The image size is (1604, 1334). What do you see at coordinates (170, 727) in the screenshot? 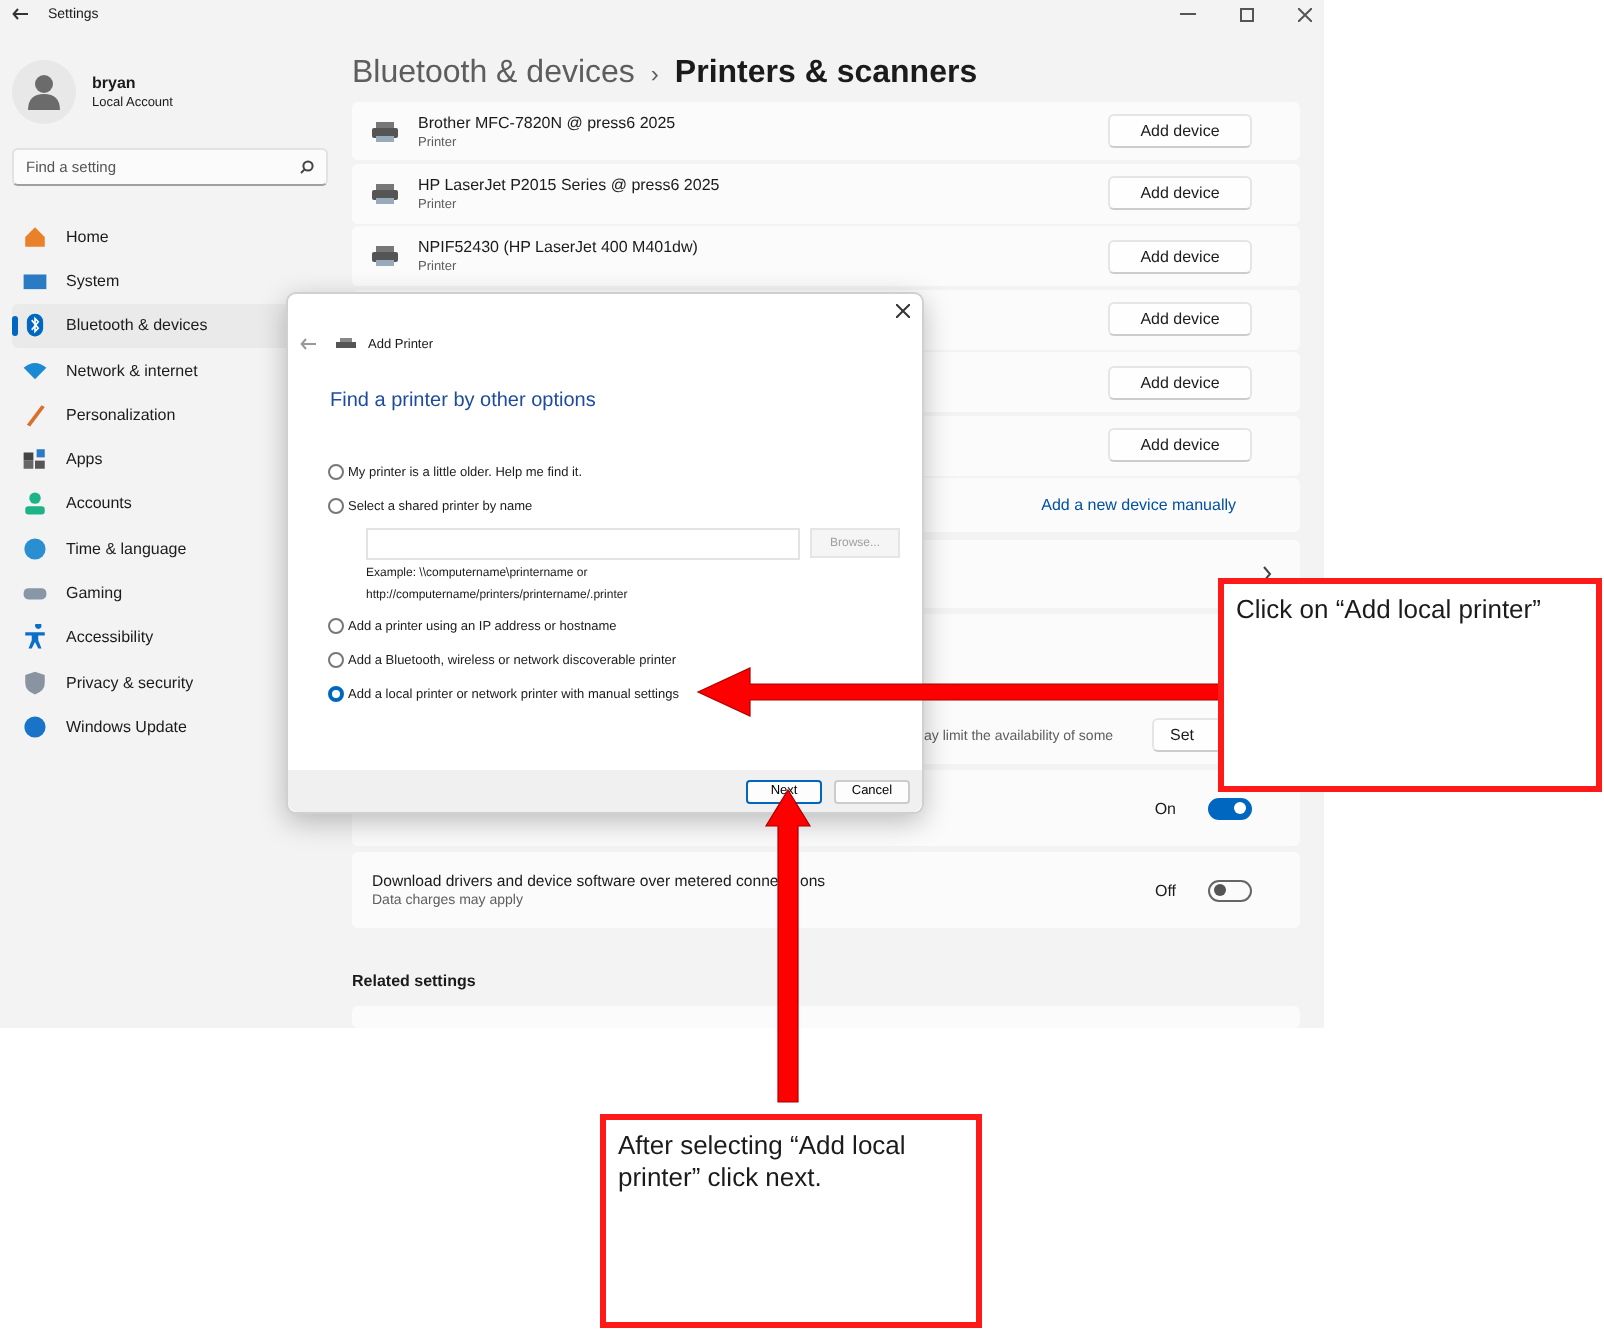
I see `nav-item: Windows Update` at bounding box center [170, 727].